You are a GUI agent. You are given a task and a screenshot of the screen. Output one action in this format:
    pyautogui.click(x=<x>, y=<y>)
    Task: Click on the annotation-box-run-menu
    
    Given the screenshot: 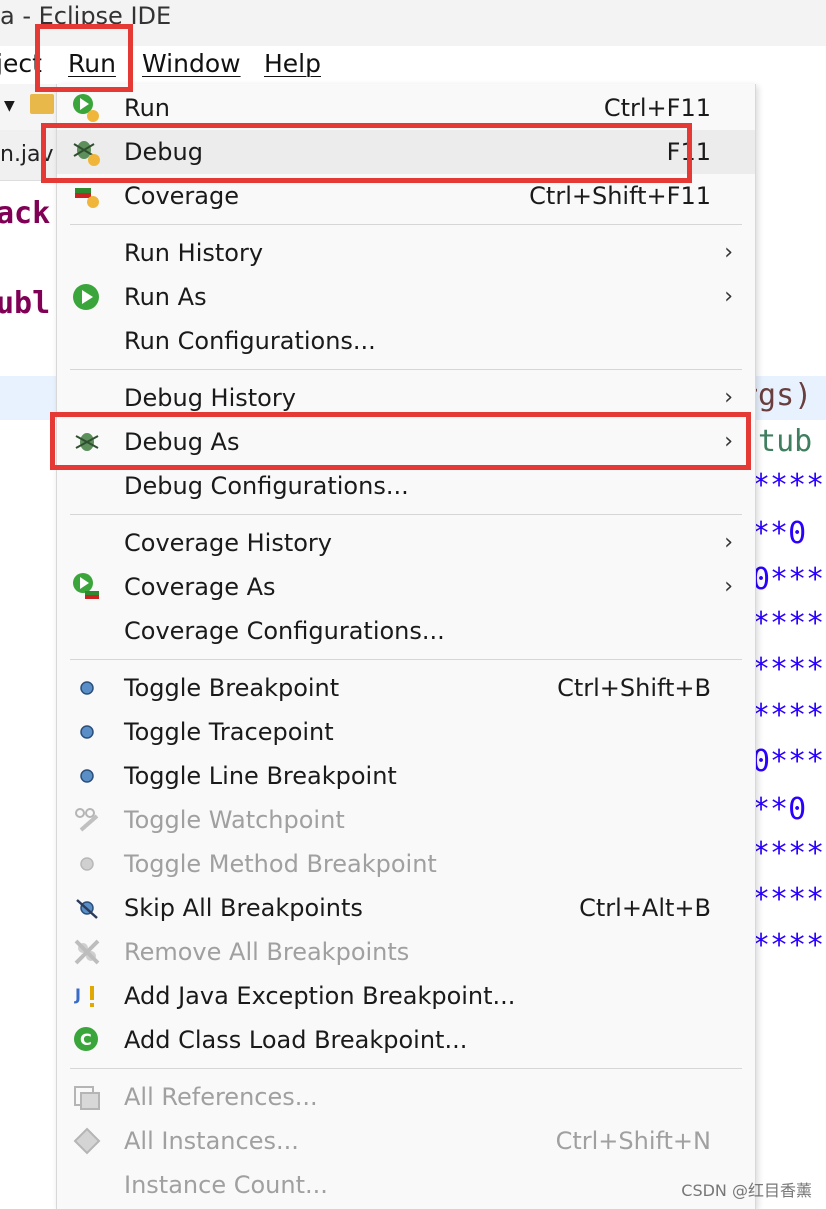 What is the action you would take?
    pyautogui.click(x=84, y=58)
    